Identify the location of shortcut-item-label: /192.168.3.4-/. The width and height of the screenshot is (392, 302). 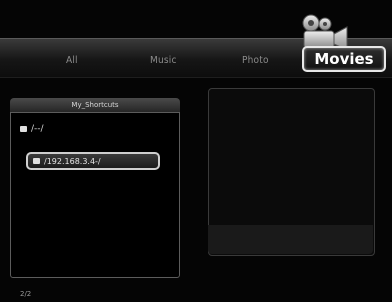
(72, 161).